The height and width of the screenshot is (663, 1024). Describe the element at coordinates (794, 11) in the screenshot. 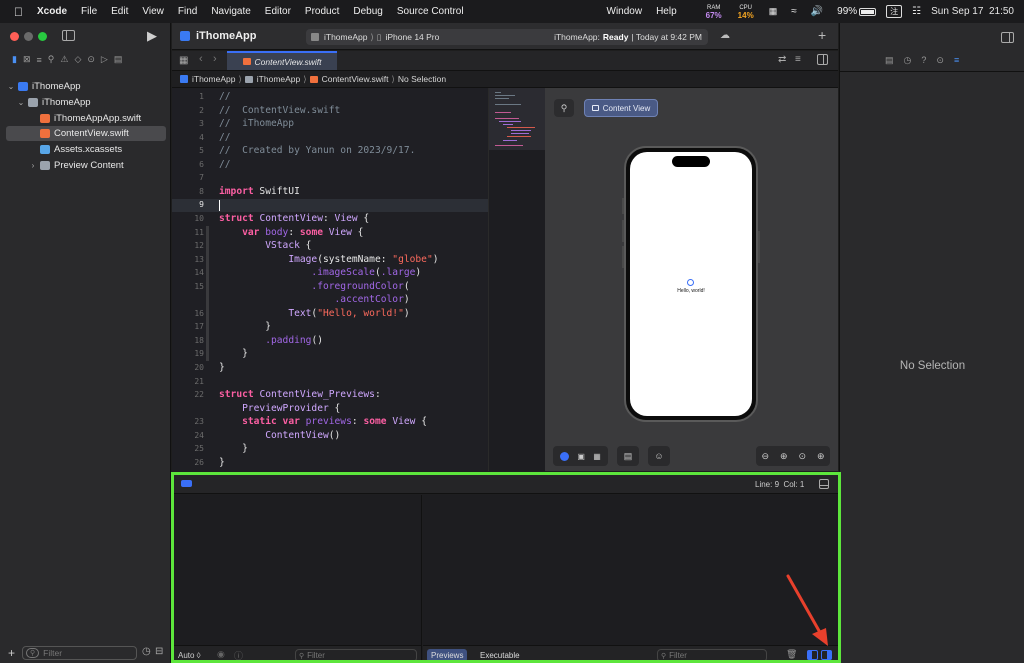

I see `wifi-icon: ≈` at that location.